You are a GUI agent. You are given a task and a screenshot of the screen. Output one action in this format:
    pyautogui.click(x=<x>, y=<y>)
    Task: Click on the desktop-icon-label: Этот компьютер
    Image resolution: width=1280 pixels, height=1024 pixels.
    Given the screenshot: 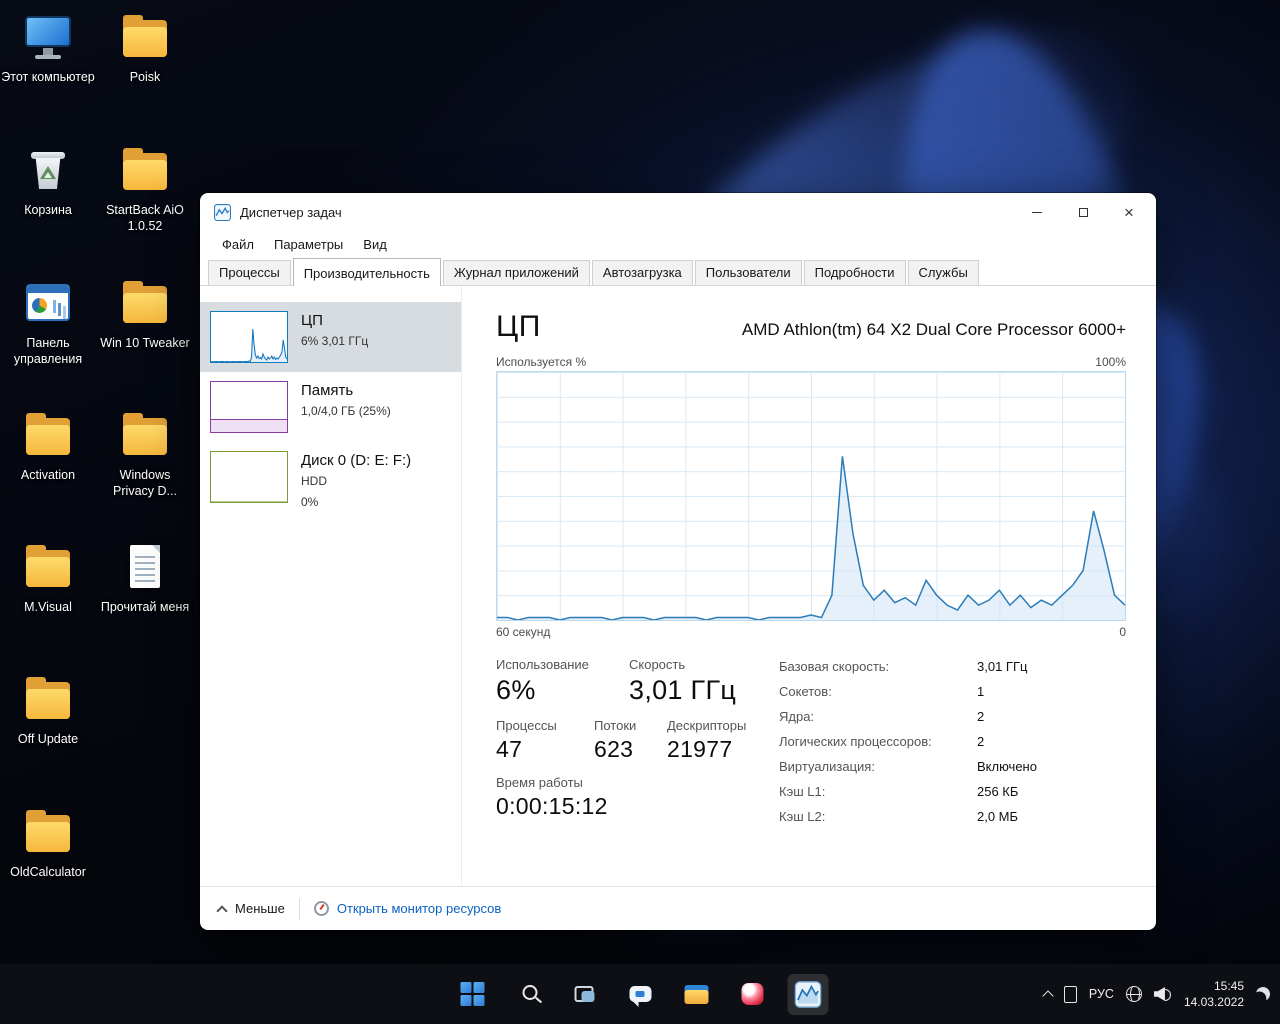 What is the action you would take?
    pyautogui.click(x=48, y=77)
    